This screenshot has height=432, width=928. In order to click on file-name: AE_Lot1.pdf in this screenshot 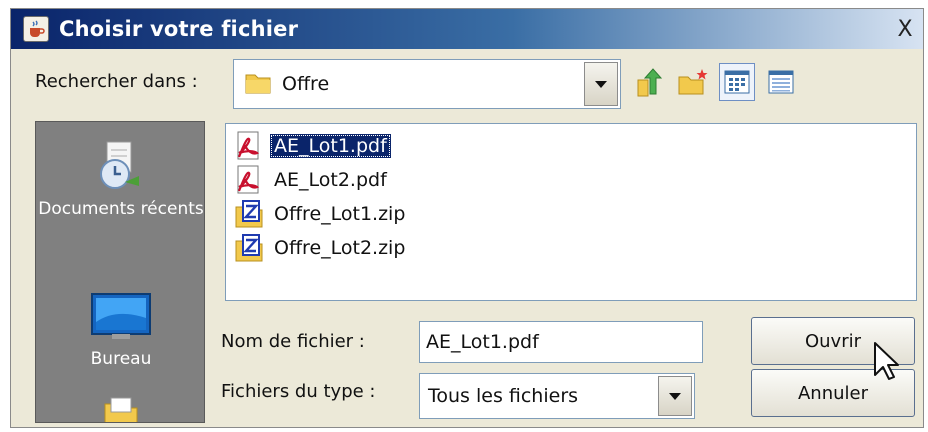, I will do `click(330, 146)`.